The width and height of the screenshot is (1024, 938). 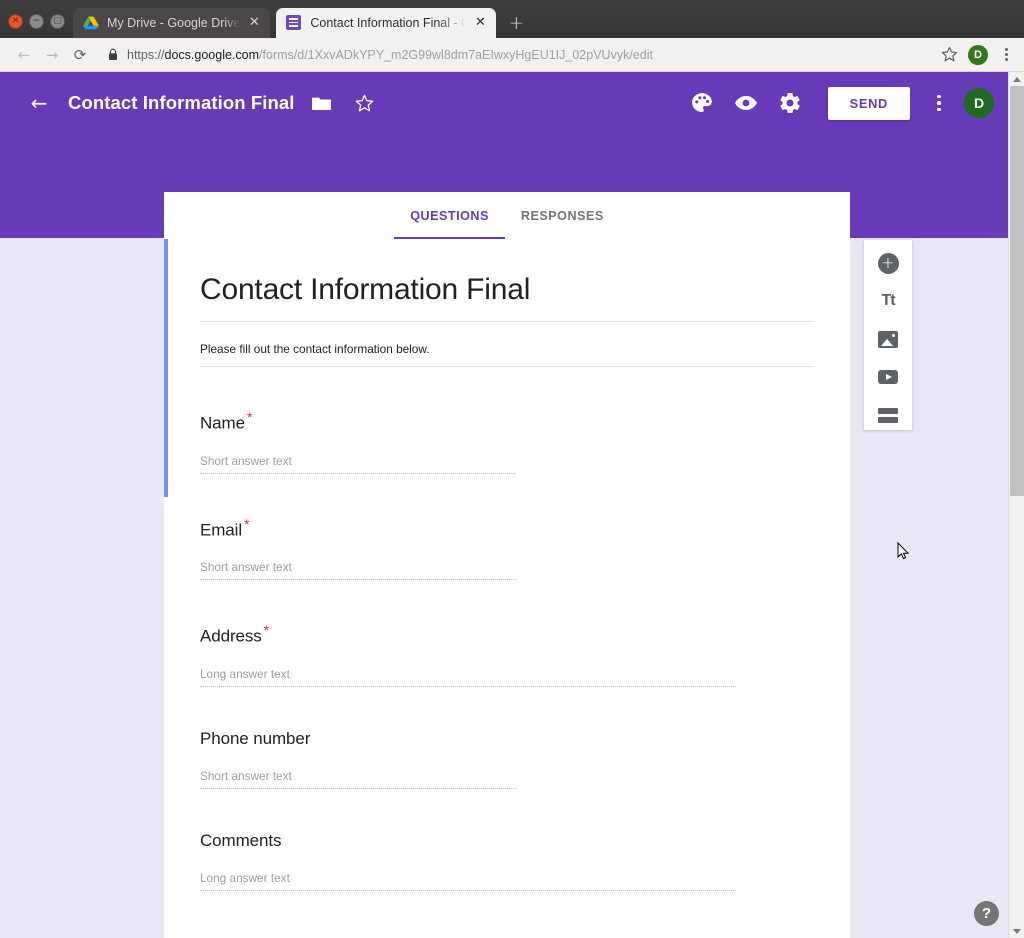 I want to click on page-title: Contact Information Final, so click(x=181, y=103).